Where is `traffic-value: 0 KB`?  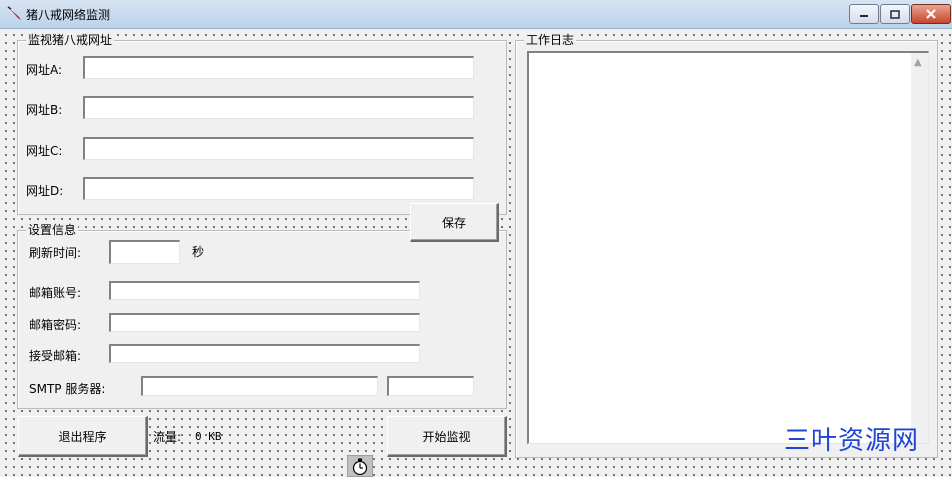 traffic-value: 0 KB is located at coordinates (208, 436).